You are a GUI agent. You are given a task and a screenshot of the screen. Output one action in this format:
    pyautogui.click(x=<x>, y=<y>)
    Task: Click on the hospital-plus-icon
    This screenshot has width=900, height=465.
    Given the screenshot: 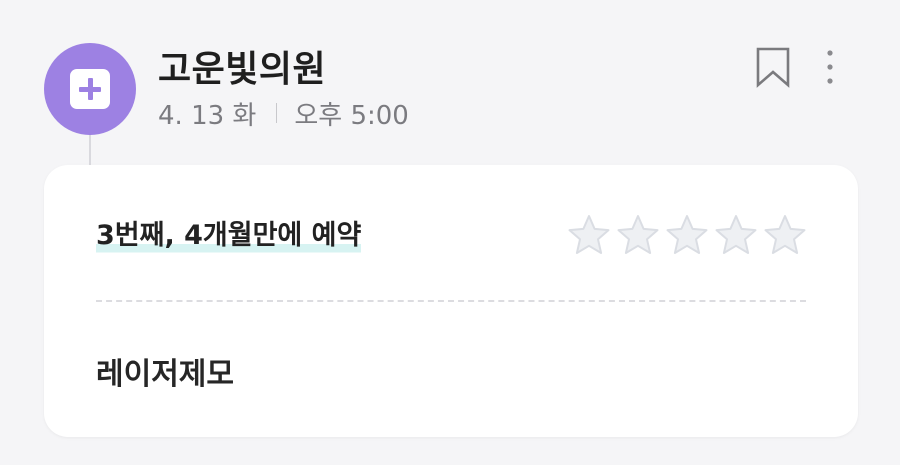 What is the action you would take?
    pyautogui.click(x=90, y=89)
    